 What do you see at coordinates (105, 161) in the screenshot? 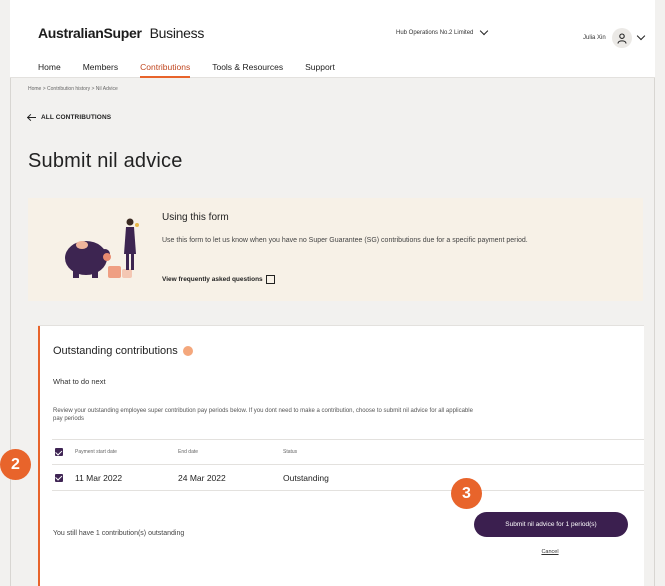
I see `page-title: Submit nil advice` at bounding box center [105, 161].